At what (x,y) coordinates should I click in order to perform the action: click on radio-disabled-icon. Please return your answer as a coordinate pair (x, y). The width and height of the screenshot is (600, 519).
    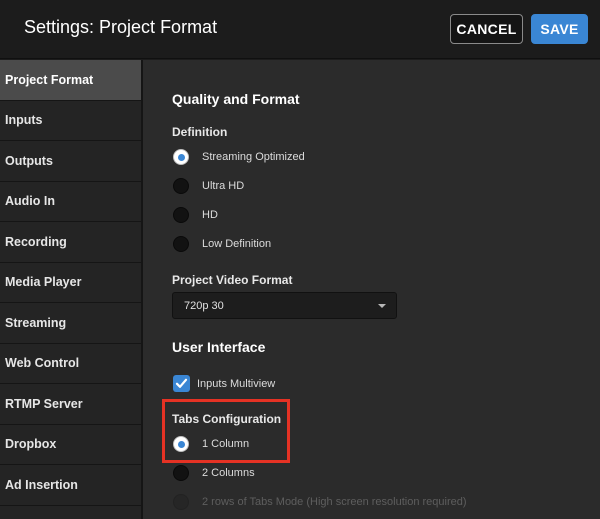
    Looking at the image, I should click on (181, 502).